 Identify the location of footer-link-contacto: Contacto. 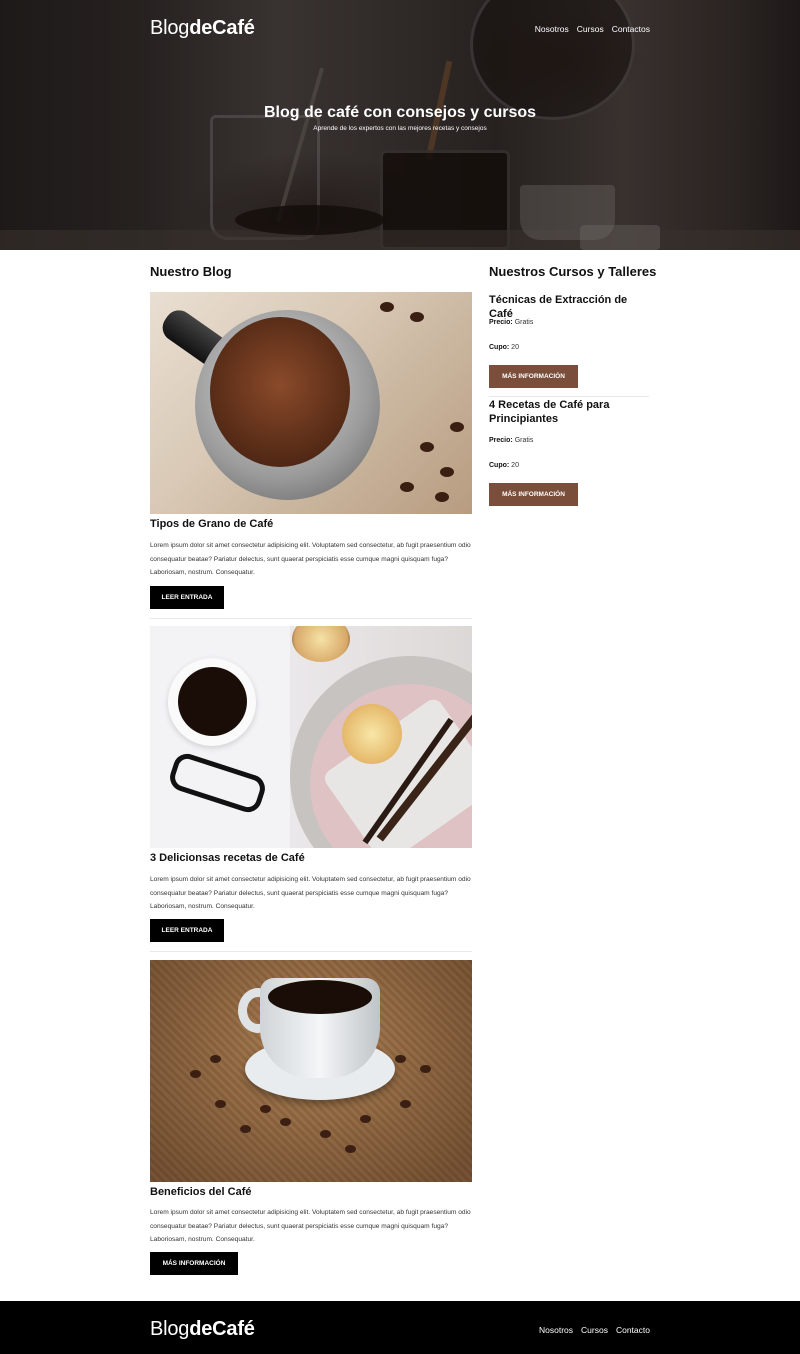
(633, 1330).